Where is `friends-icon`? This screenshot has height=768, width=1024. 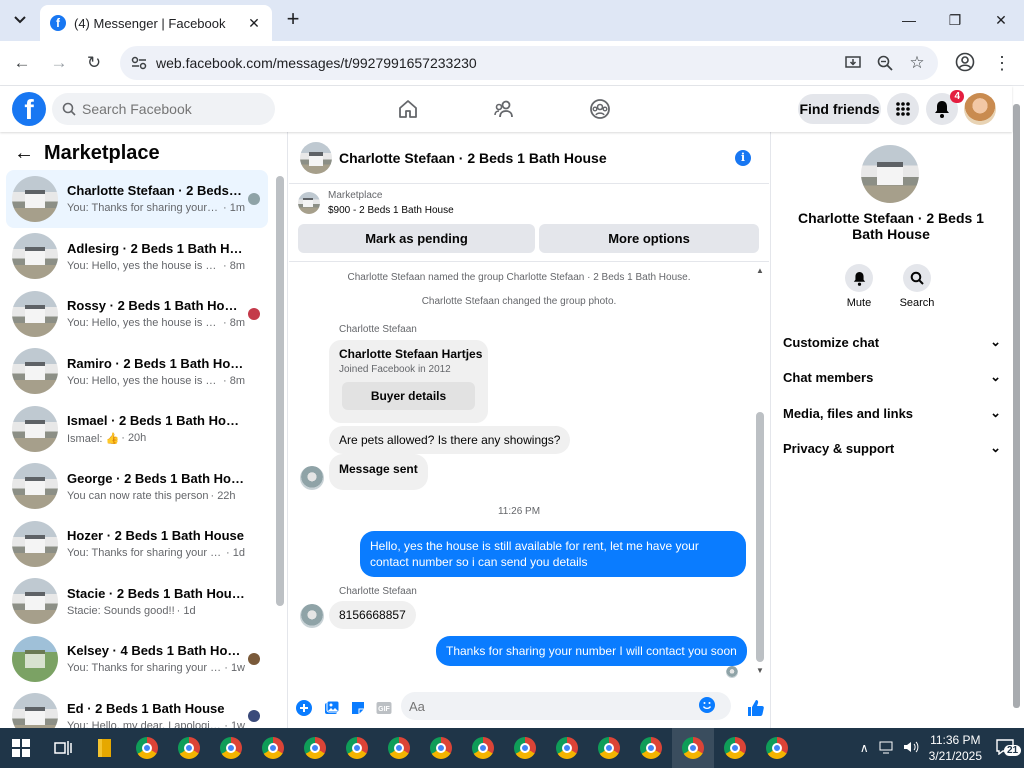 friends-icon is located at coordinates (504, 109).